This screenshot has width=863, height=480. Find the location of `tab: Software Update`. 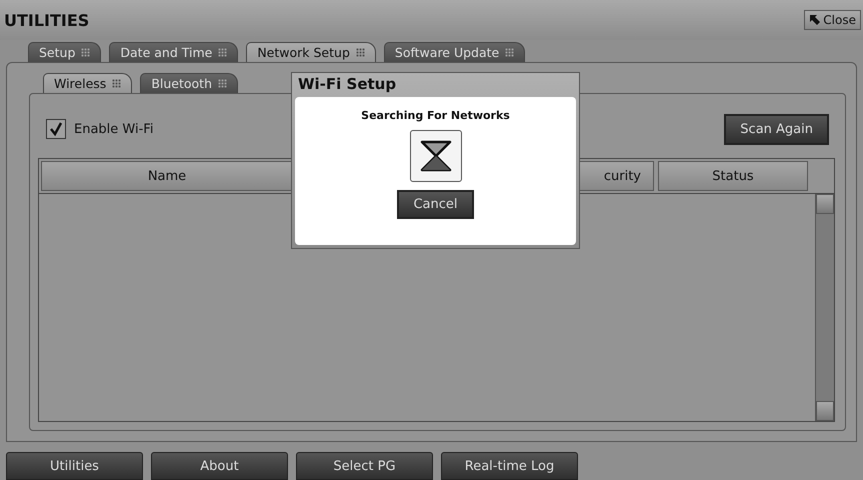

tab: Software Update is located at coordinates (455, 52).